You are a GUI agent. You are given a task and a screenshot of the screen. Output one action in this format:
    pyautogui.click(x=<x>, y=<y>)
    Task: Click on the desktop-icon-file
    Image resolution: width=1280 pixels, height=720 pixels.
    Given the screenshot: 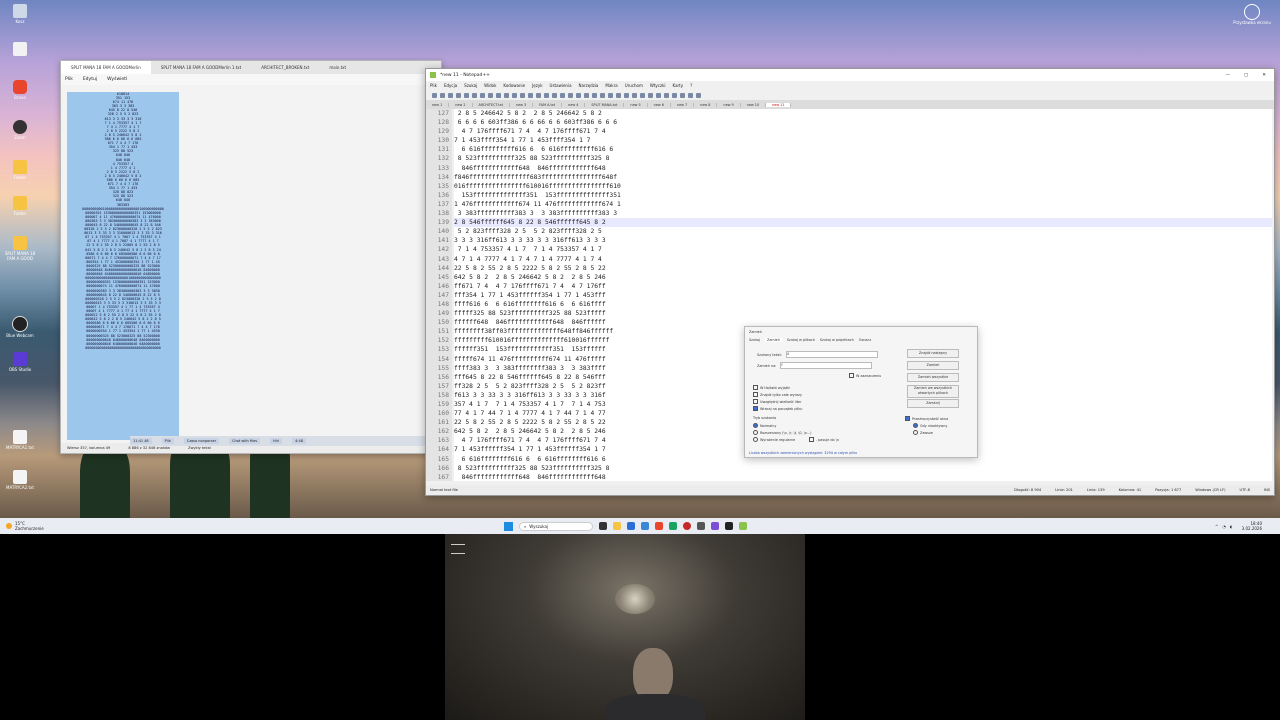 What is the action you would take?
    pyautogui.click(x=20, y=49)
    